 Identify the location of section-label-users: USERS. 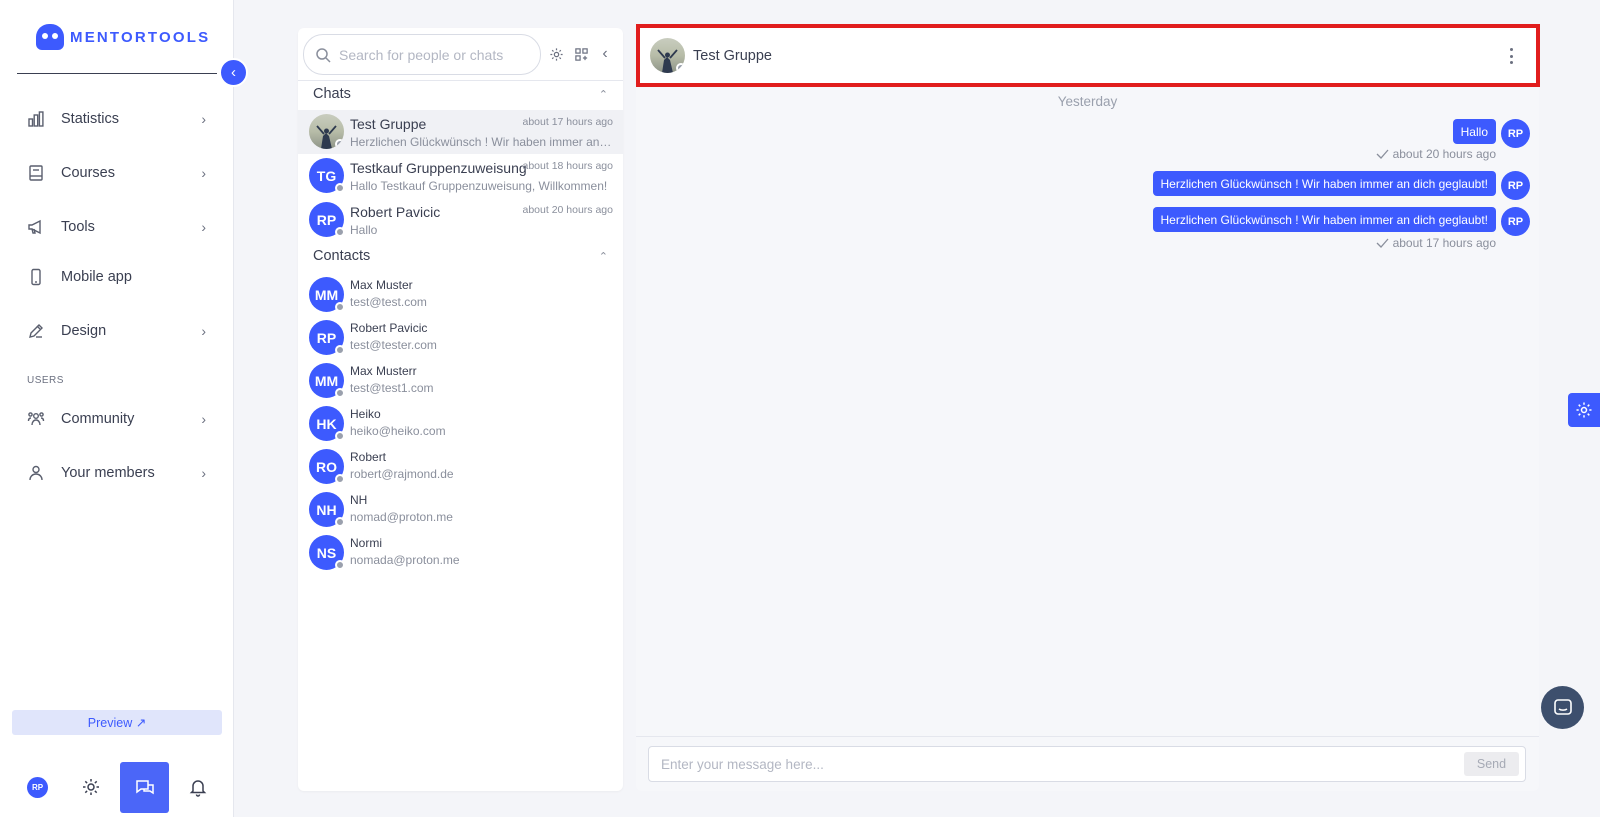
(45, 380).